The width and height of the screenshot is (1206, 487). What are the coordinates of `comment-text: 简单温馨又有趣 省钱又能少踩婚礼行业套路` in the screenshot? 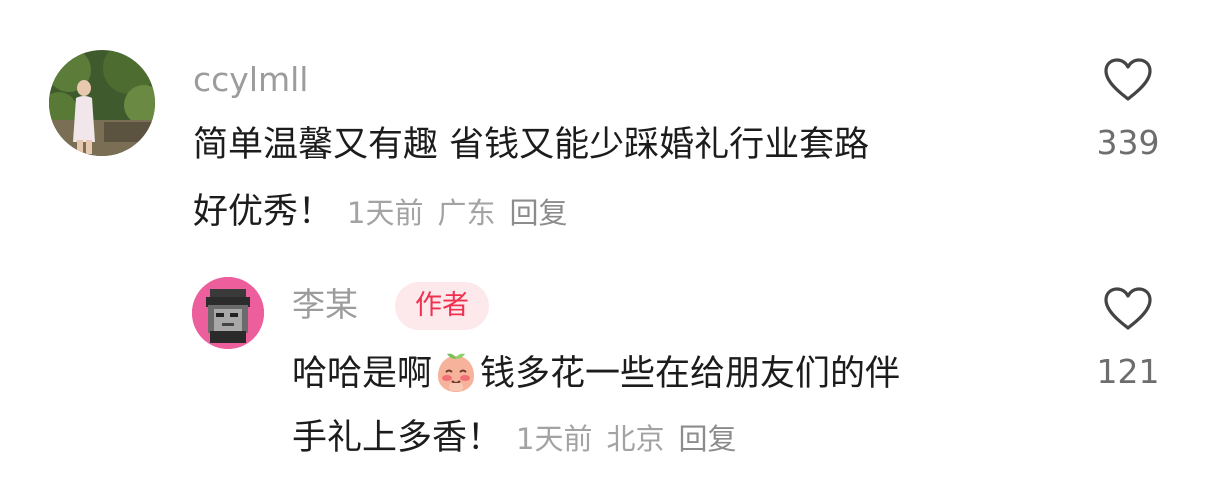 It's located at (531, 145).